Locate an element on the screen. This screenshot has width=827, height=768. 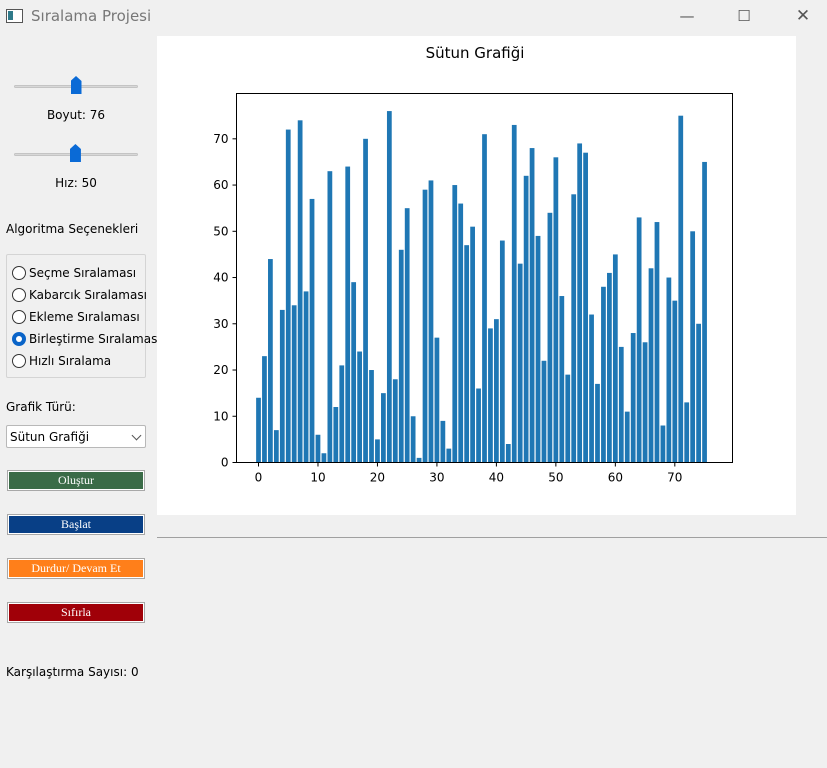
speed-slider-thumb is located at coordinates (75, 153).